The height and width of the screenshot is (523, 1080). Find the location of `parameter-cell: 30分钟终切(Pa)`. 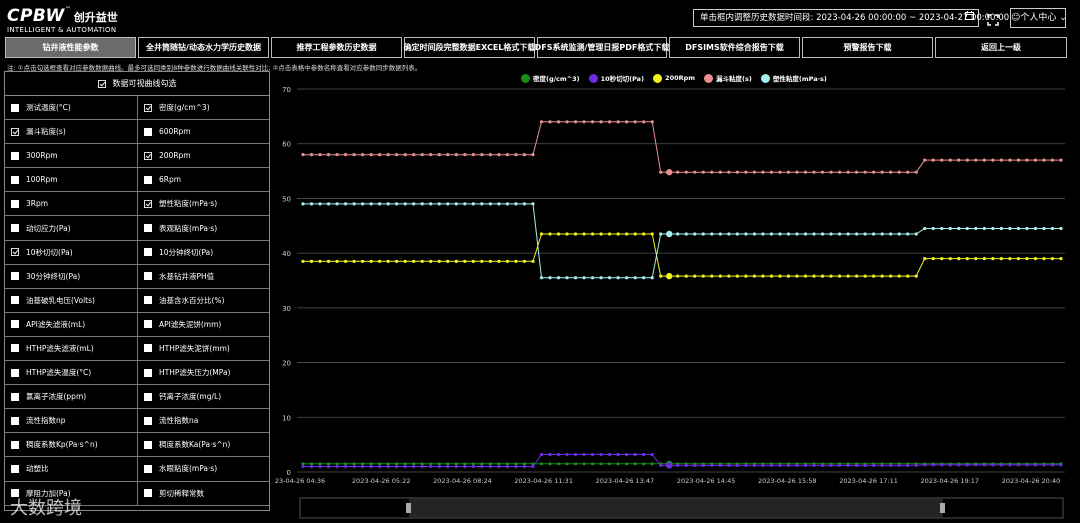

parameter-cell: 30分钟终切(Pa) is located at coordinates (71, 276).